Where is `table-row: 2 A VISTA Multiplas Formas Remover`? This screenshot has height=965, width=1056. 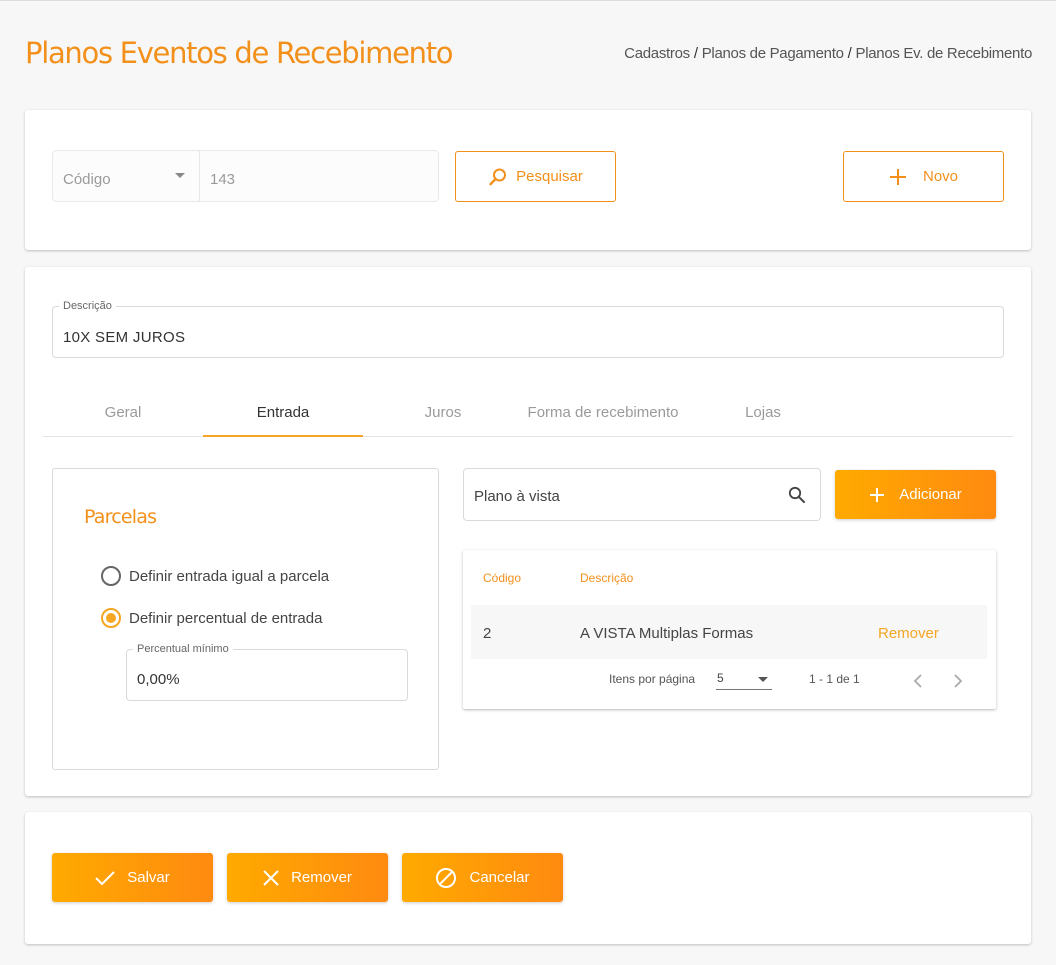 table-row: 2 A VISTA Multiplas Formas Remover is located at coordinates (729, 632).